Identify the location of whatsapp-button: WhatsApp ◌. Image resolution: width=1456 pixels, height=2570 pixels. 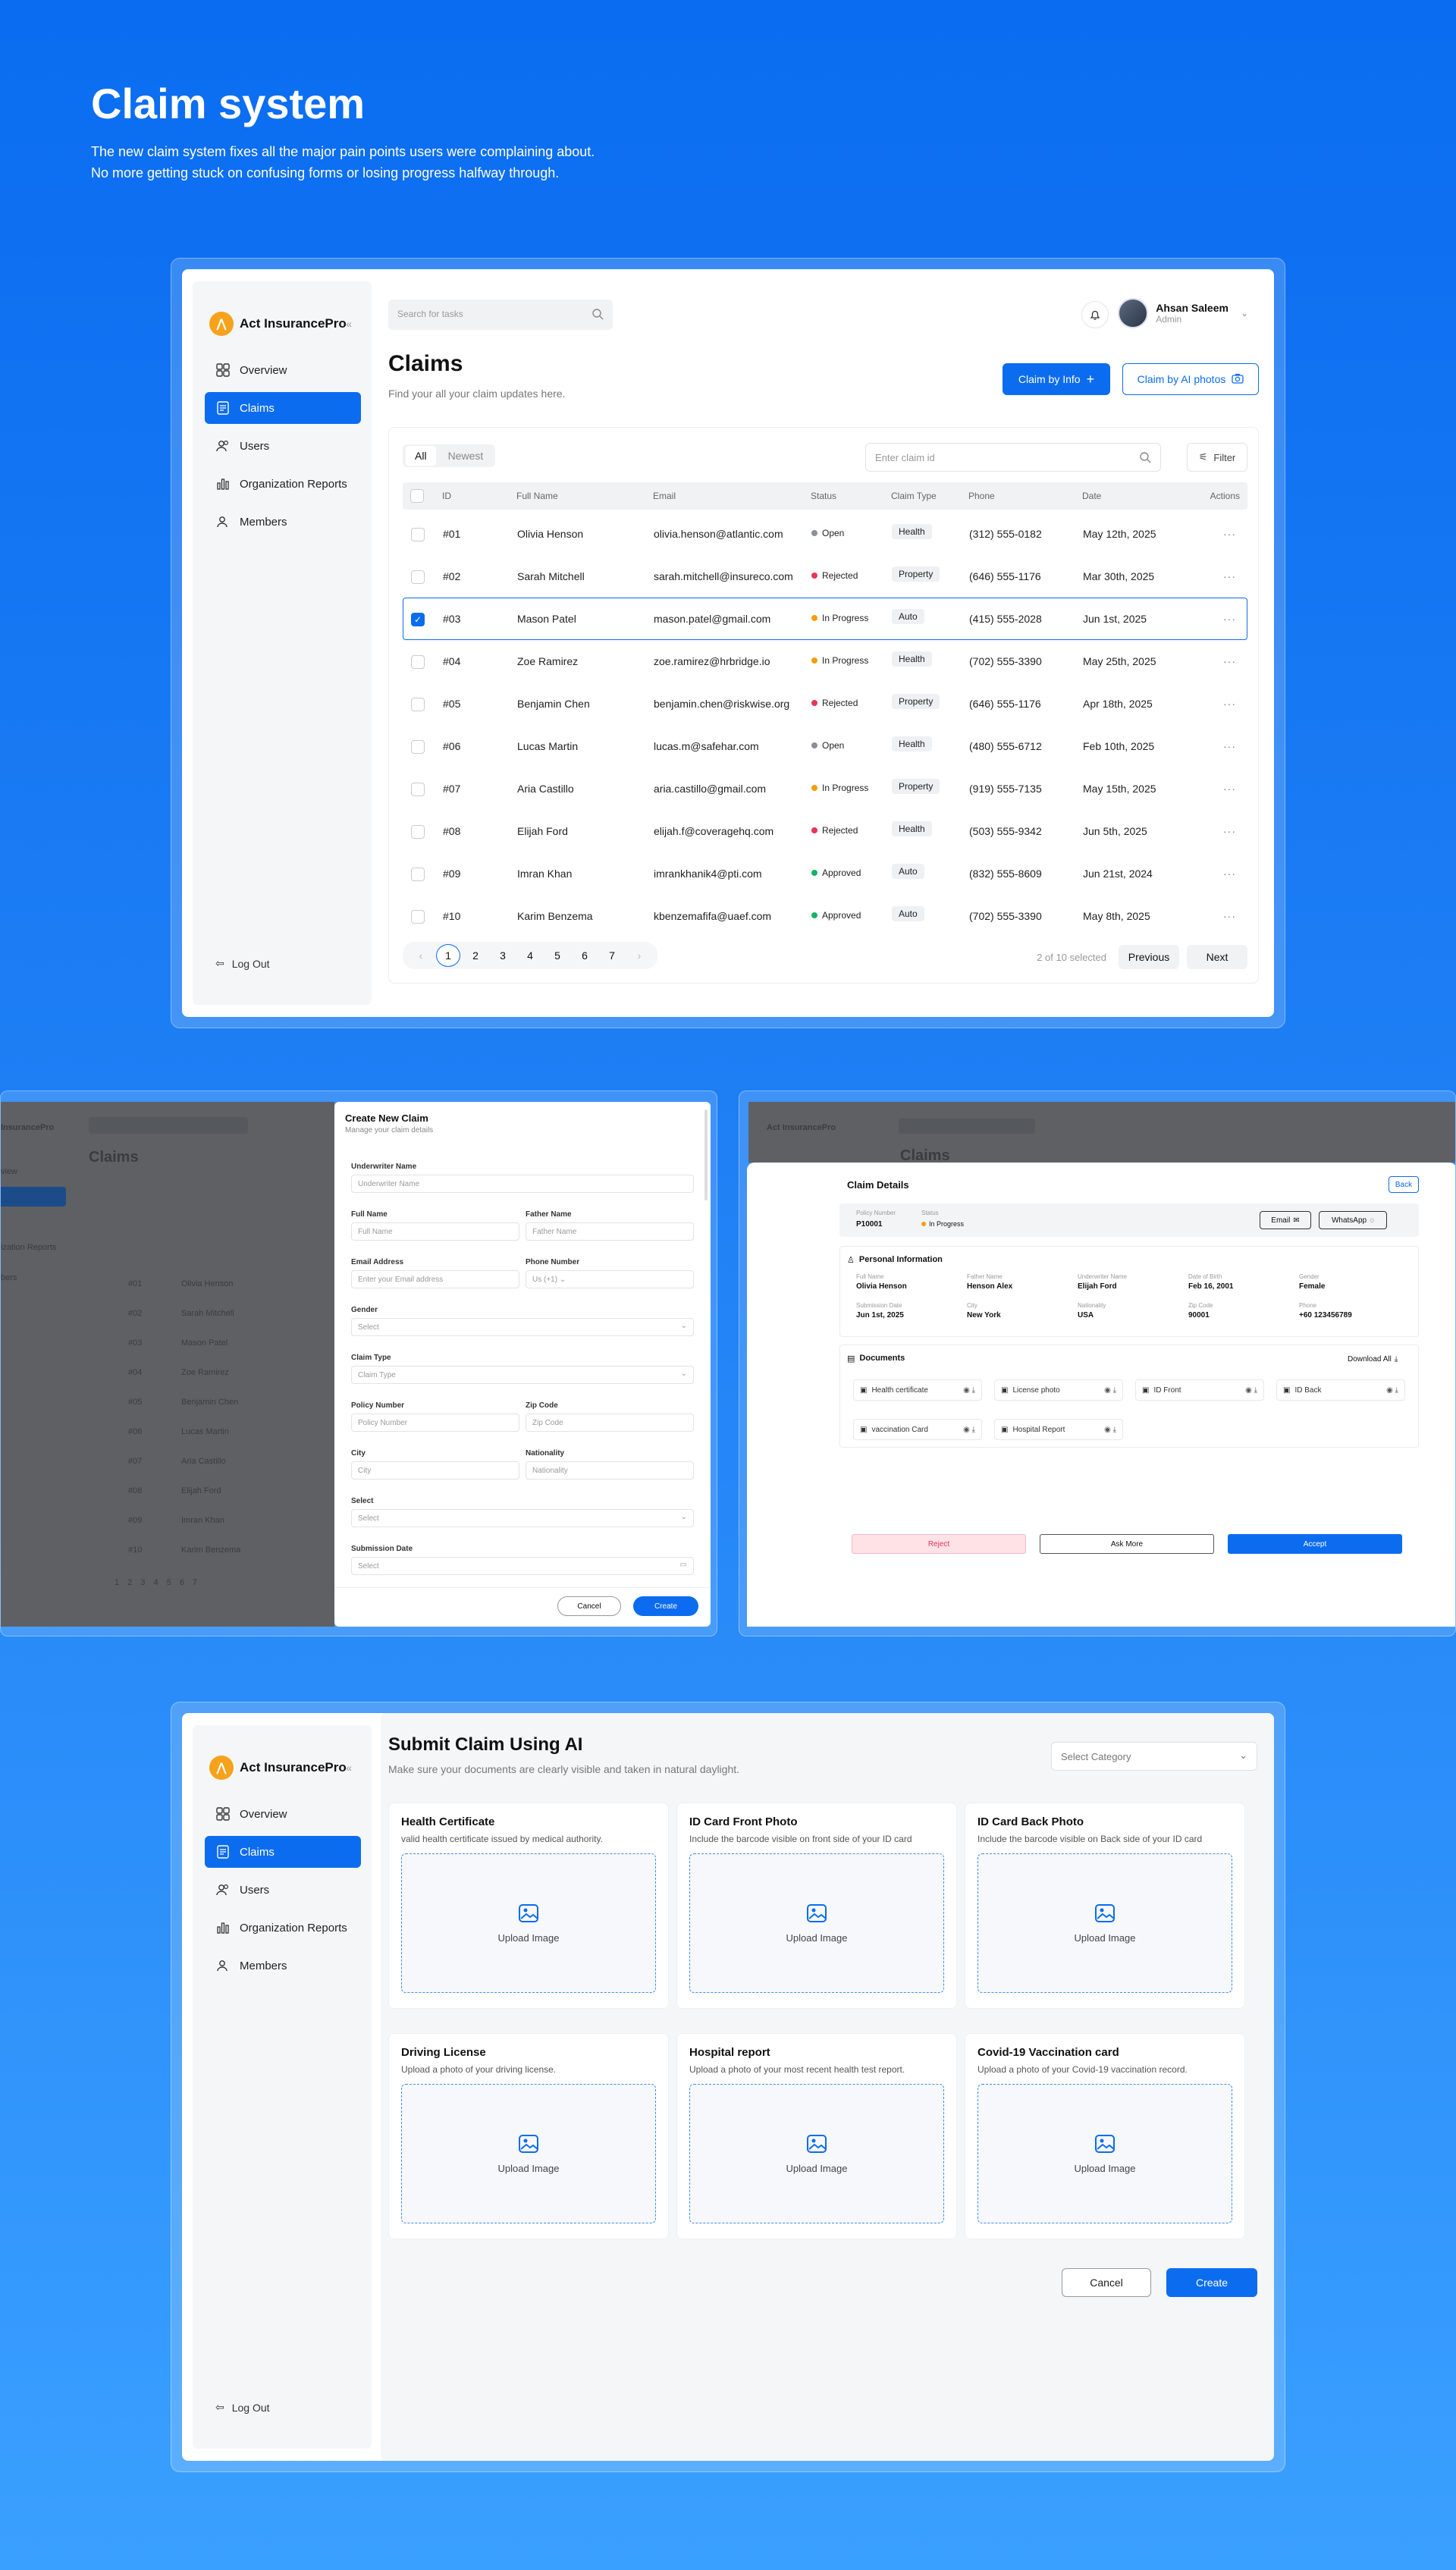
(1353, 1220).